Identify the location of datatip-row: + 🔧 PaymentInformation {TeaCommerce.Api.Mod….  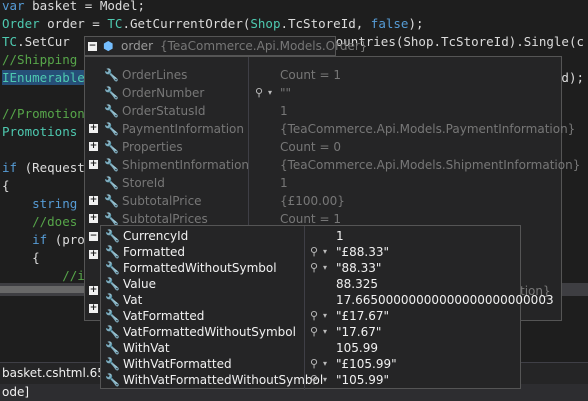
(330, 129).